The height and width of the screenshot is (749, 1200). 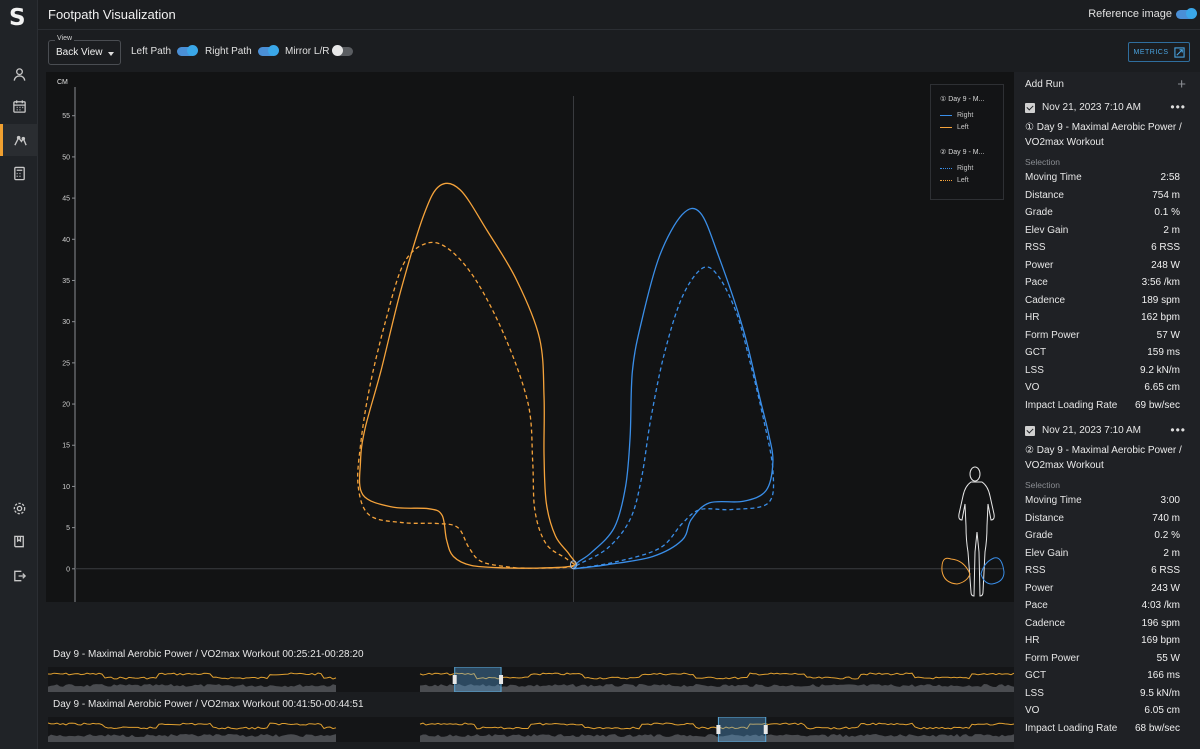 What do you see at coordinates (1160, 605) in the screenshot?
I see `stat-value: 4:03 /km` at bounding box center [1160, 605].